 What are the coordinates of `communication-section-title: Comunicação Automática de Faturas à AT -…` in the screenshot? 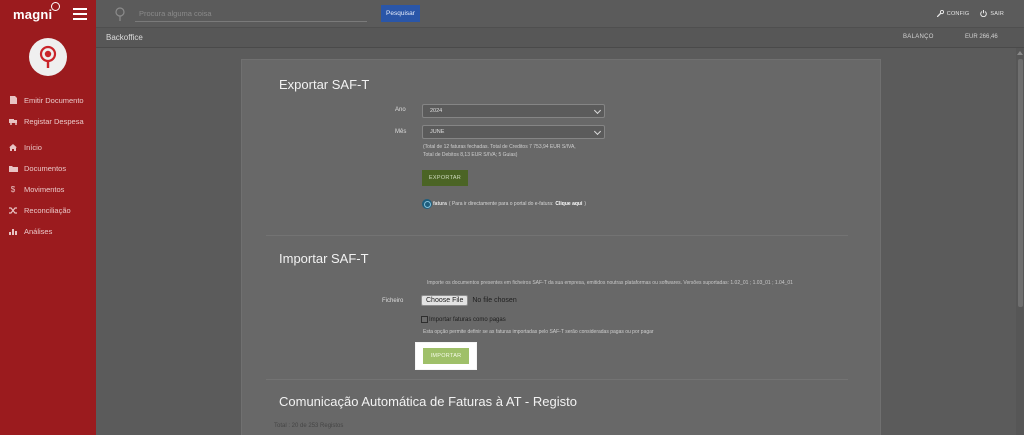 It's located at (428, 401).